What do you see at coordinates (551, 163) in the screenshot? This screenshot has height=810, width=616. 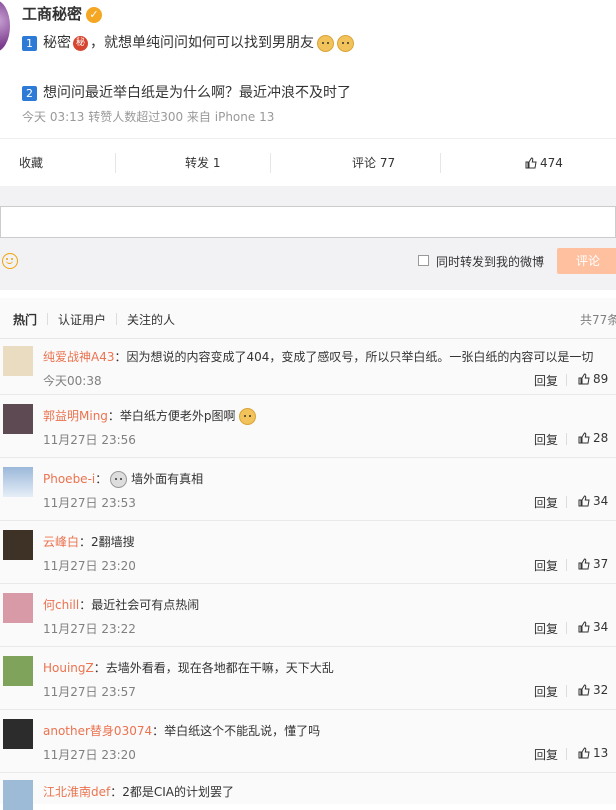 I see `like-count: 474` at bounding box center [551, 163].